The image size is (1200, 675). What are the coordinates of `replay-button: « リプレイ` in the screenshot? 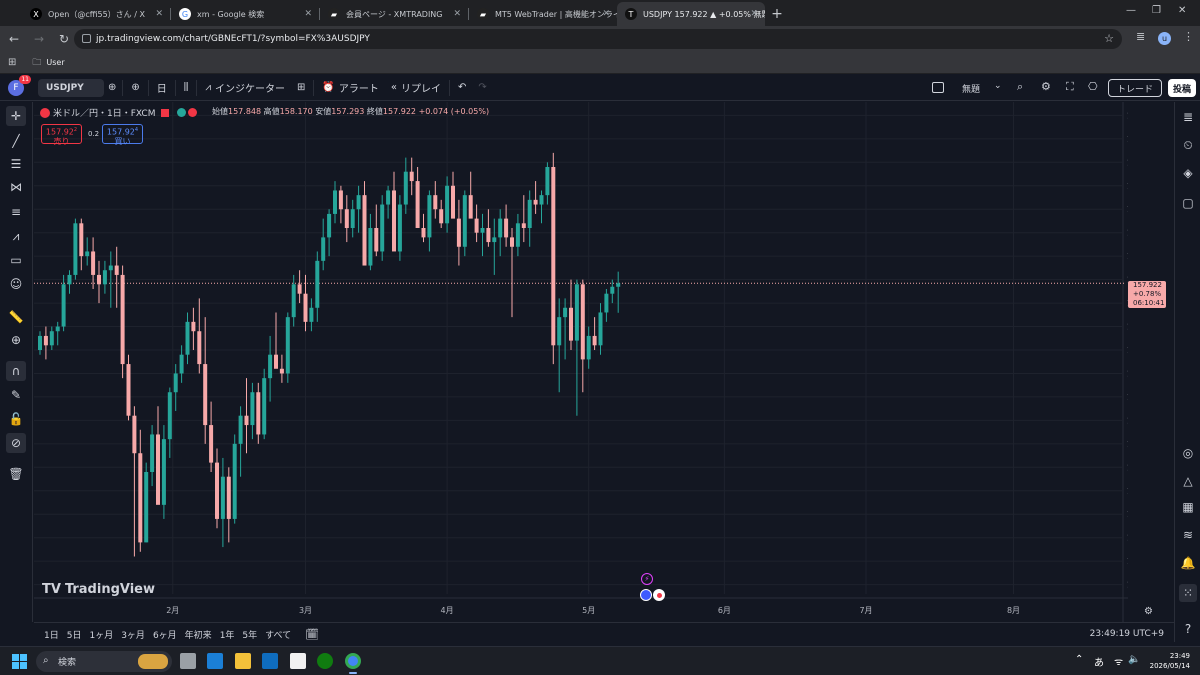 It's located at (416, 88).